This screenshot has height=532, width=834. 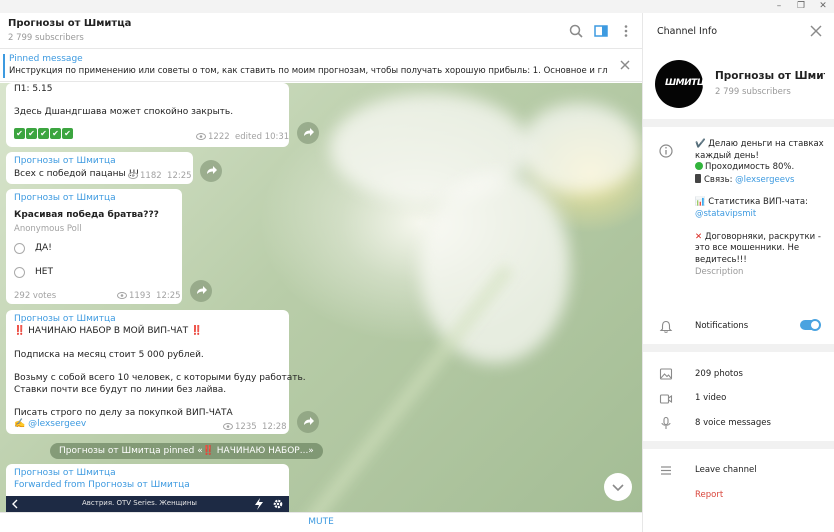 What do you see at coordinates (815, 325) in the screenshot?
I see `toggle-knob` at bounding box center [815, 325].